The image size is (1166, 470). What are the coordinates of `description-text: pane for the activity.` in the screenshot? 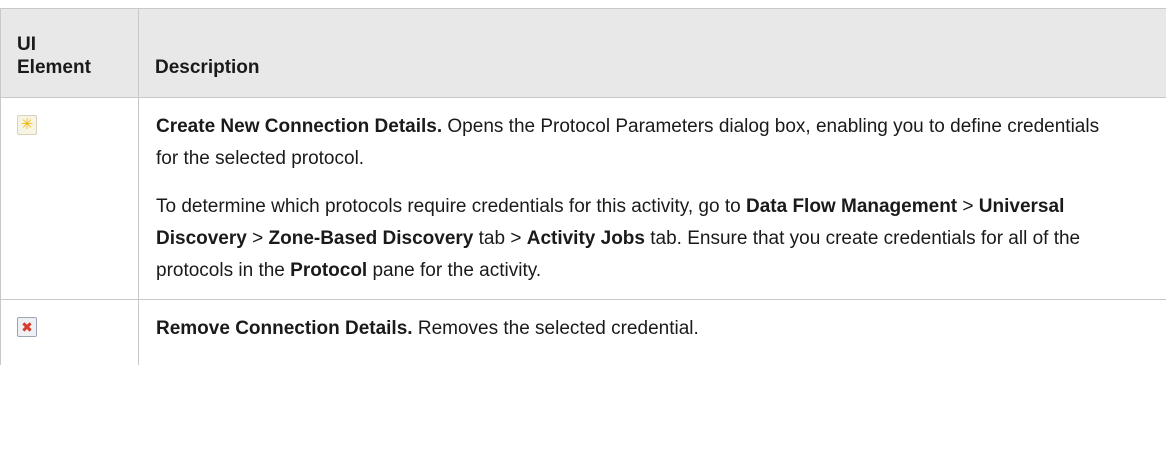 It's located at (454, 270).